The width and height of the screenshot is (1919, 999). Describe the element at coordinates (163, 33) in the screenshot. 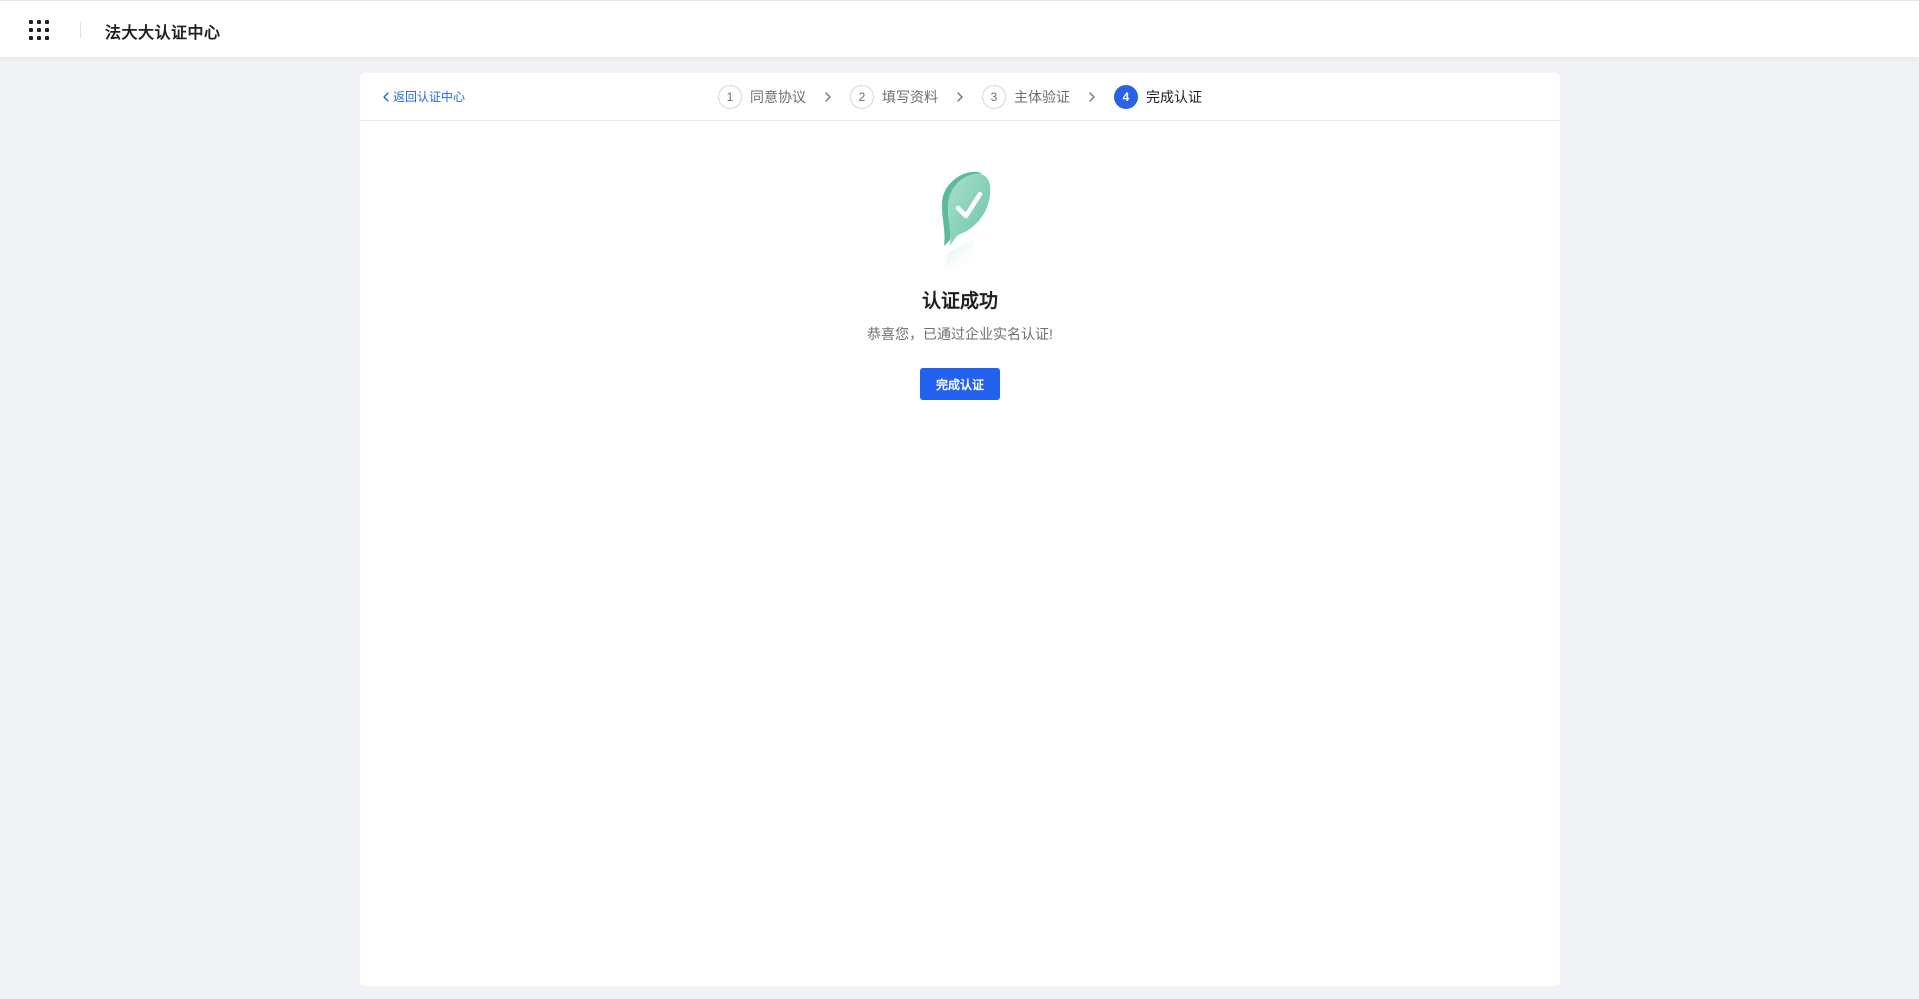

I see `app-title: 法大大认证中心` at that location.